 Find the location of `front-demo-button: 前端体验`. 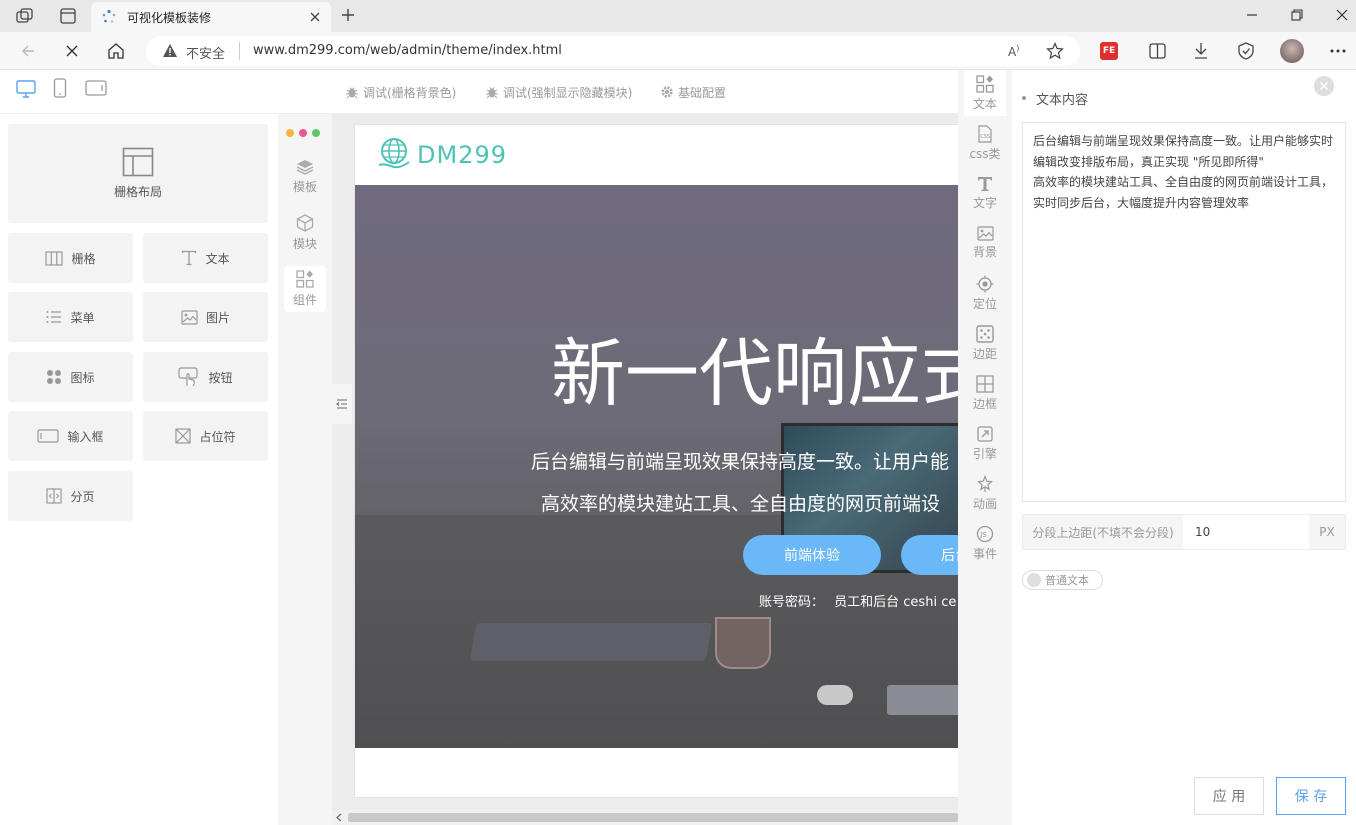

front-demo-button: 前端体验 is located at coordinates (812, 555).